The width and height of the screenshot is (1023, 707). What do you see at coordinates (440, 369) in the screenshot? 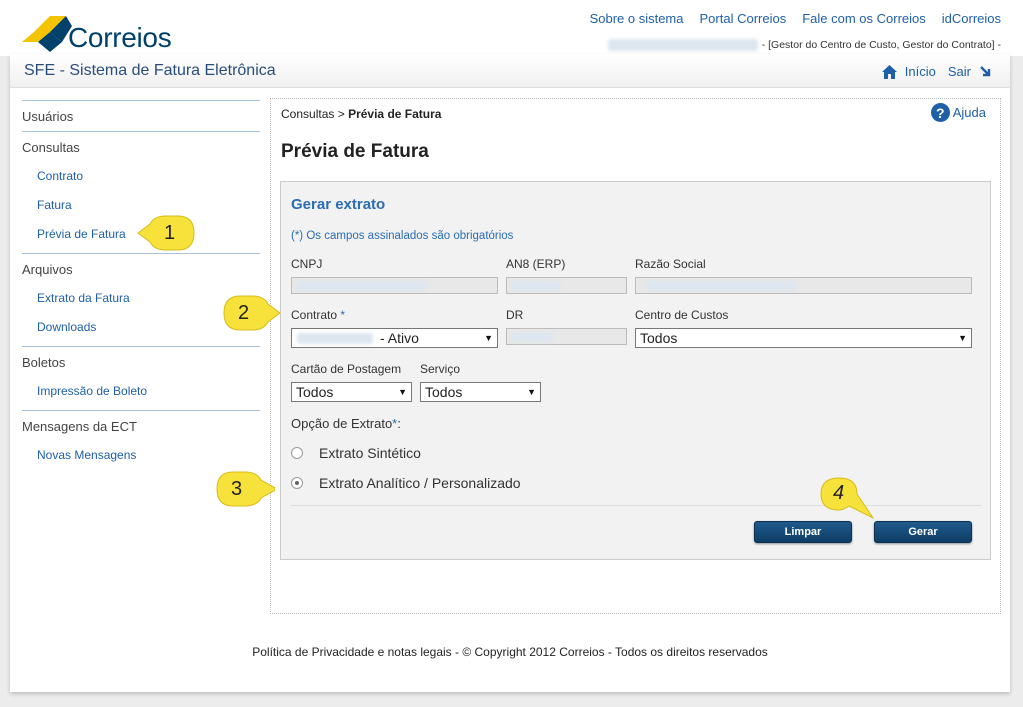
I see `servico-label: Serviço` at bounding box center [440, 369].